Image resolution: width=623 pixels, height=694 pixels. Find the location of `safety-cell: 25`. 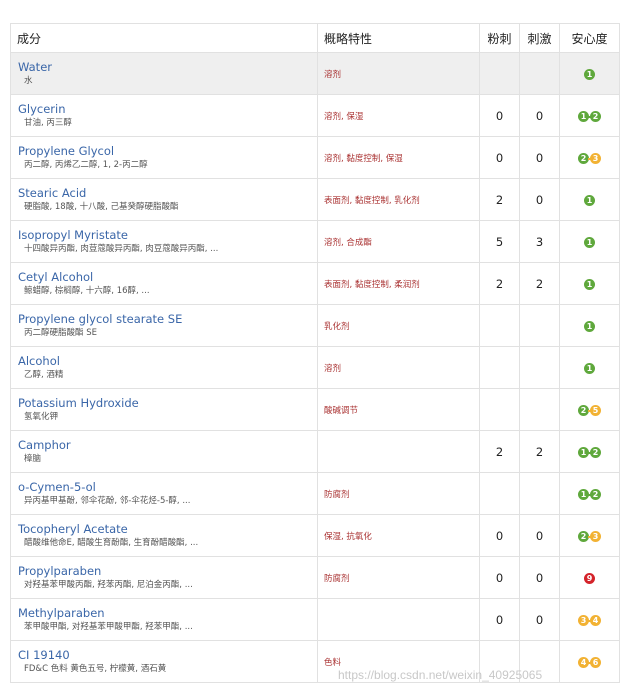

safety-cell: 25 is located at coordinates (589, 409).